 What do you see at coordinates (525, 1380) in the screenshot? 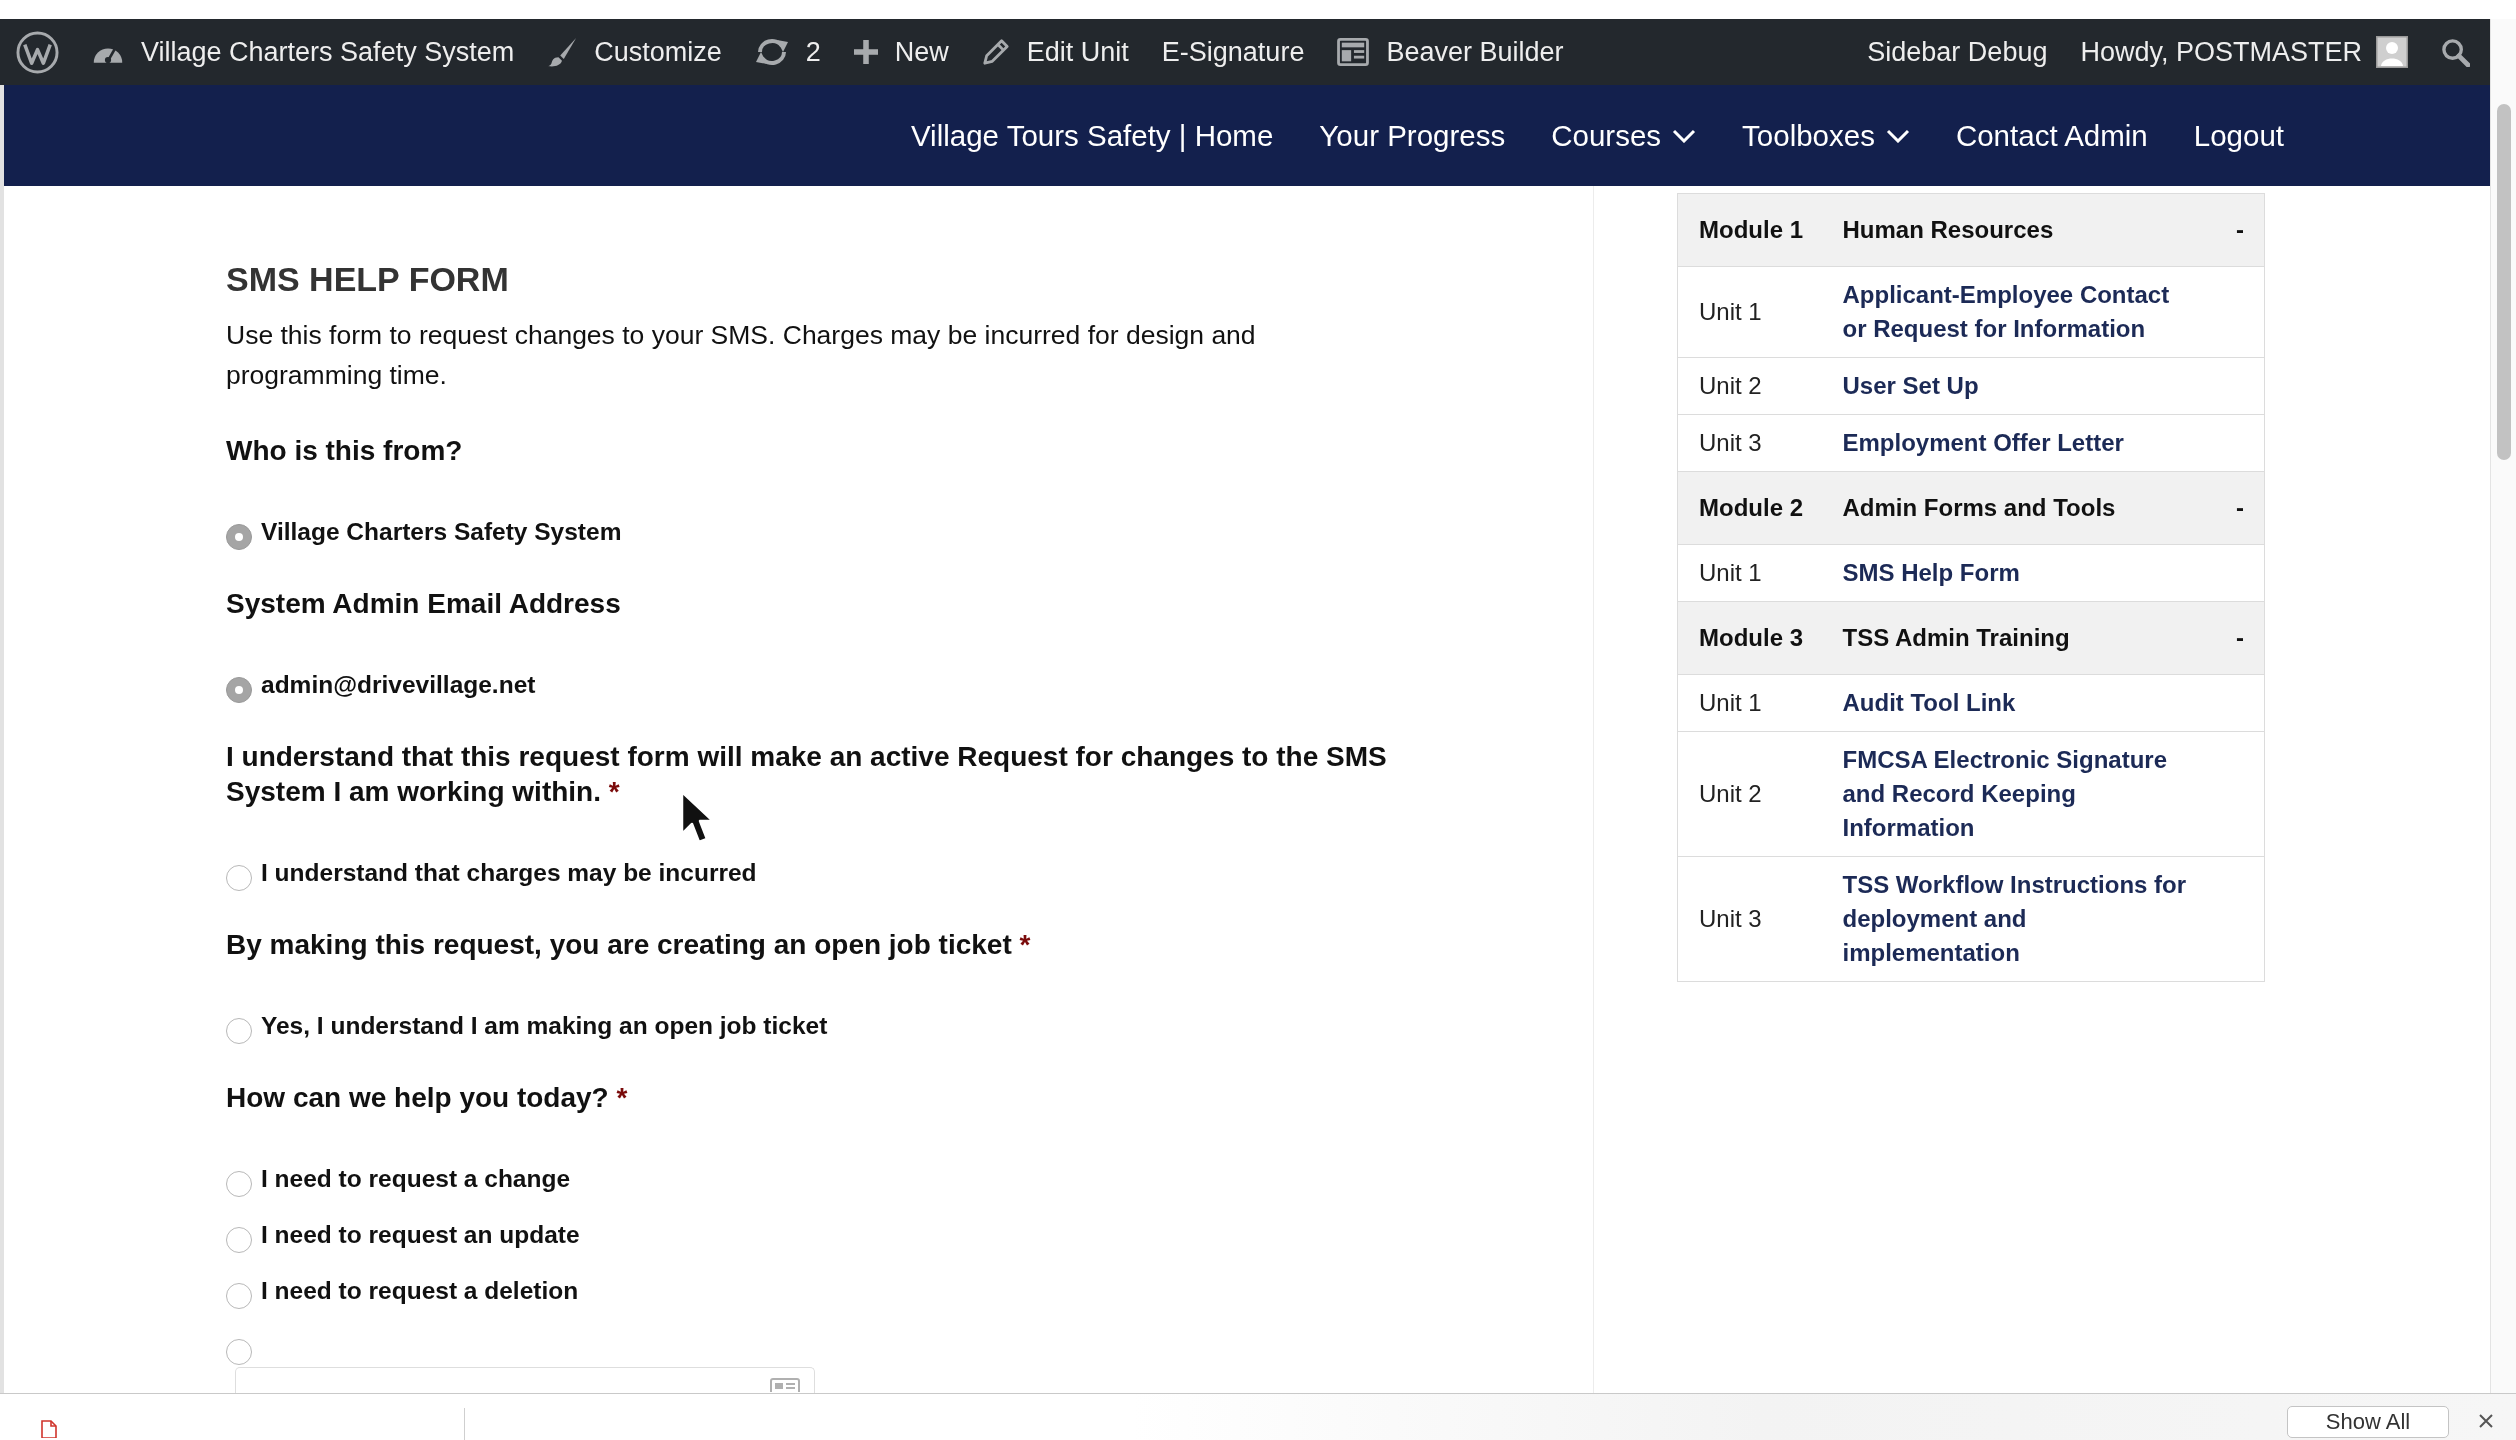
I see `input-field` at bounding box center [525, 1380].